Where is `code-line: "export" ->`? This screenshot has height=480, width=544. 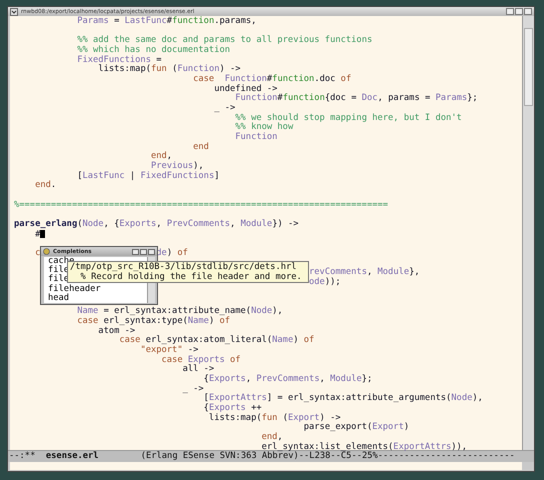
code-line: "export" -> is located at coordinates (169, 349).